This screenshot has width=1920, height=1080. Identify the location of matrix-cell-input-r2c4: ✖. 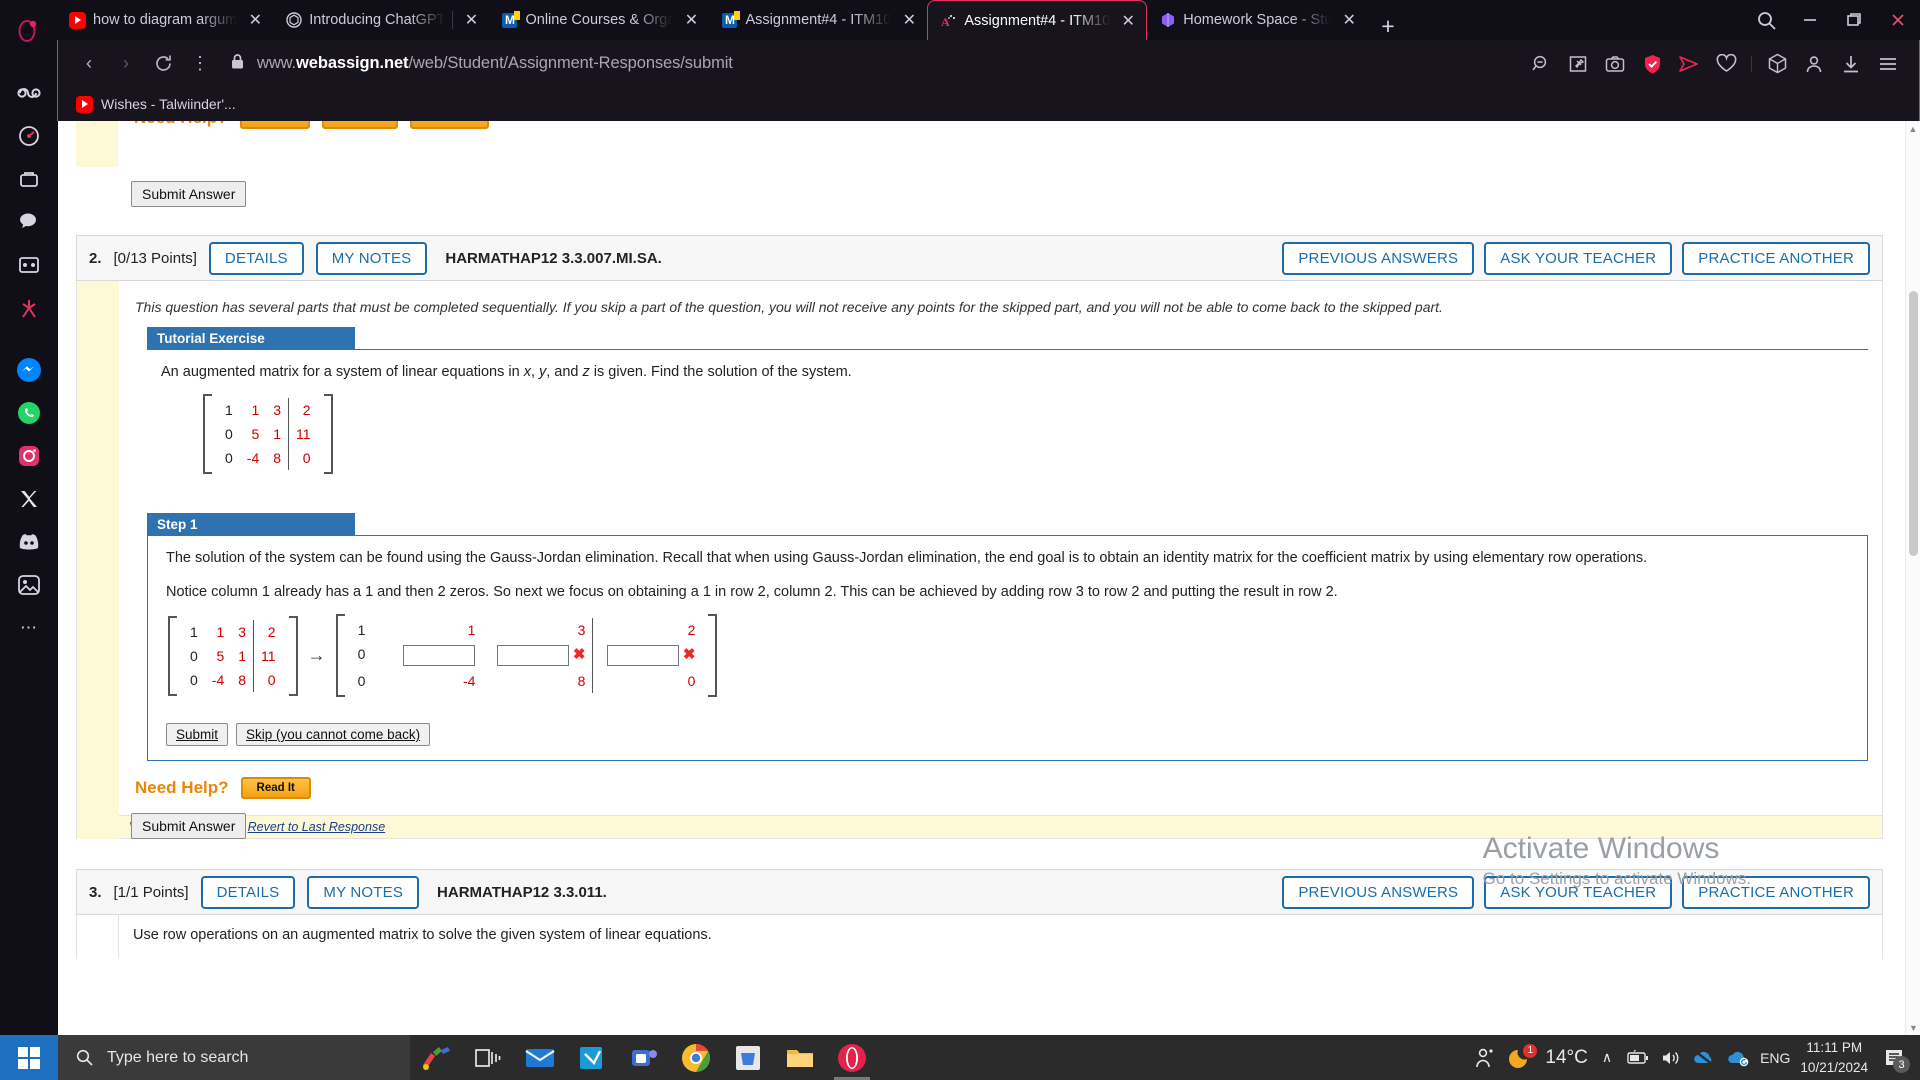
(647, 655).